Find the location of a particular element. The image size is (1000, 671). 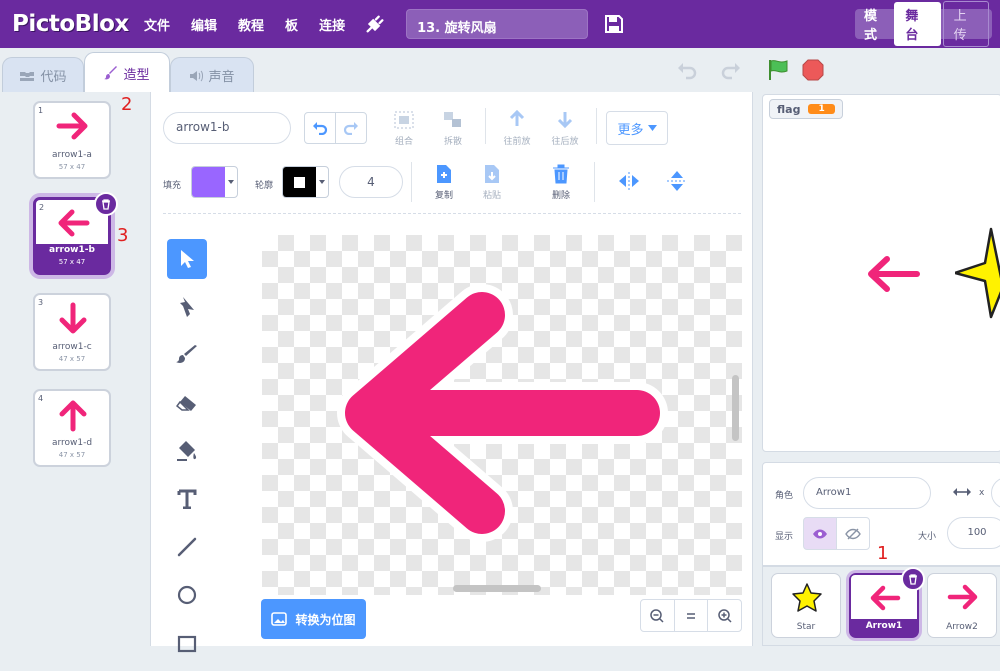

x-input is located at coordinates (995, 493).